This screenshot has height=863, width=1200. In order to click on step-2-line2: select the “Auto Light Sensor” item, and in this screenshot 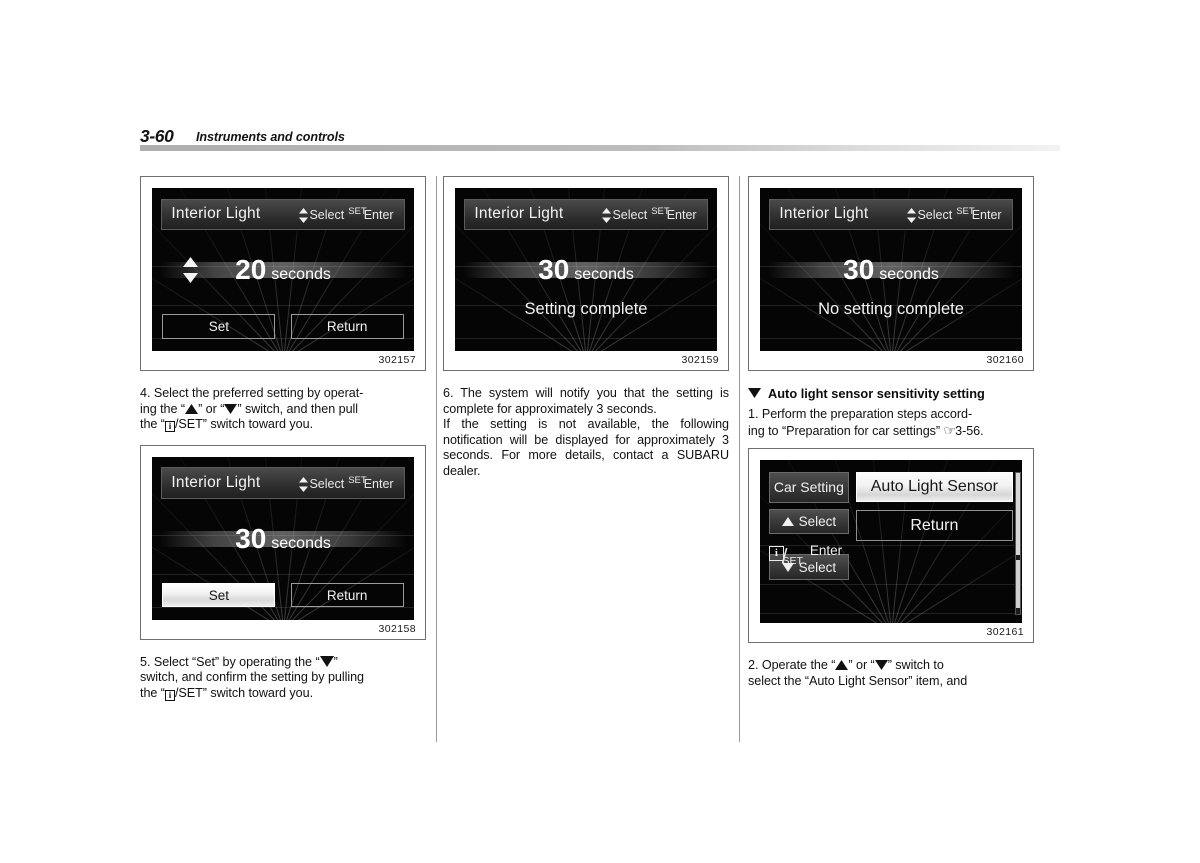, I will do `click(858, 680)`.